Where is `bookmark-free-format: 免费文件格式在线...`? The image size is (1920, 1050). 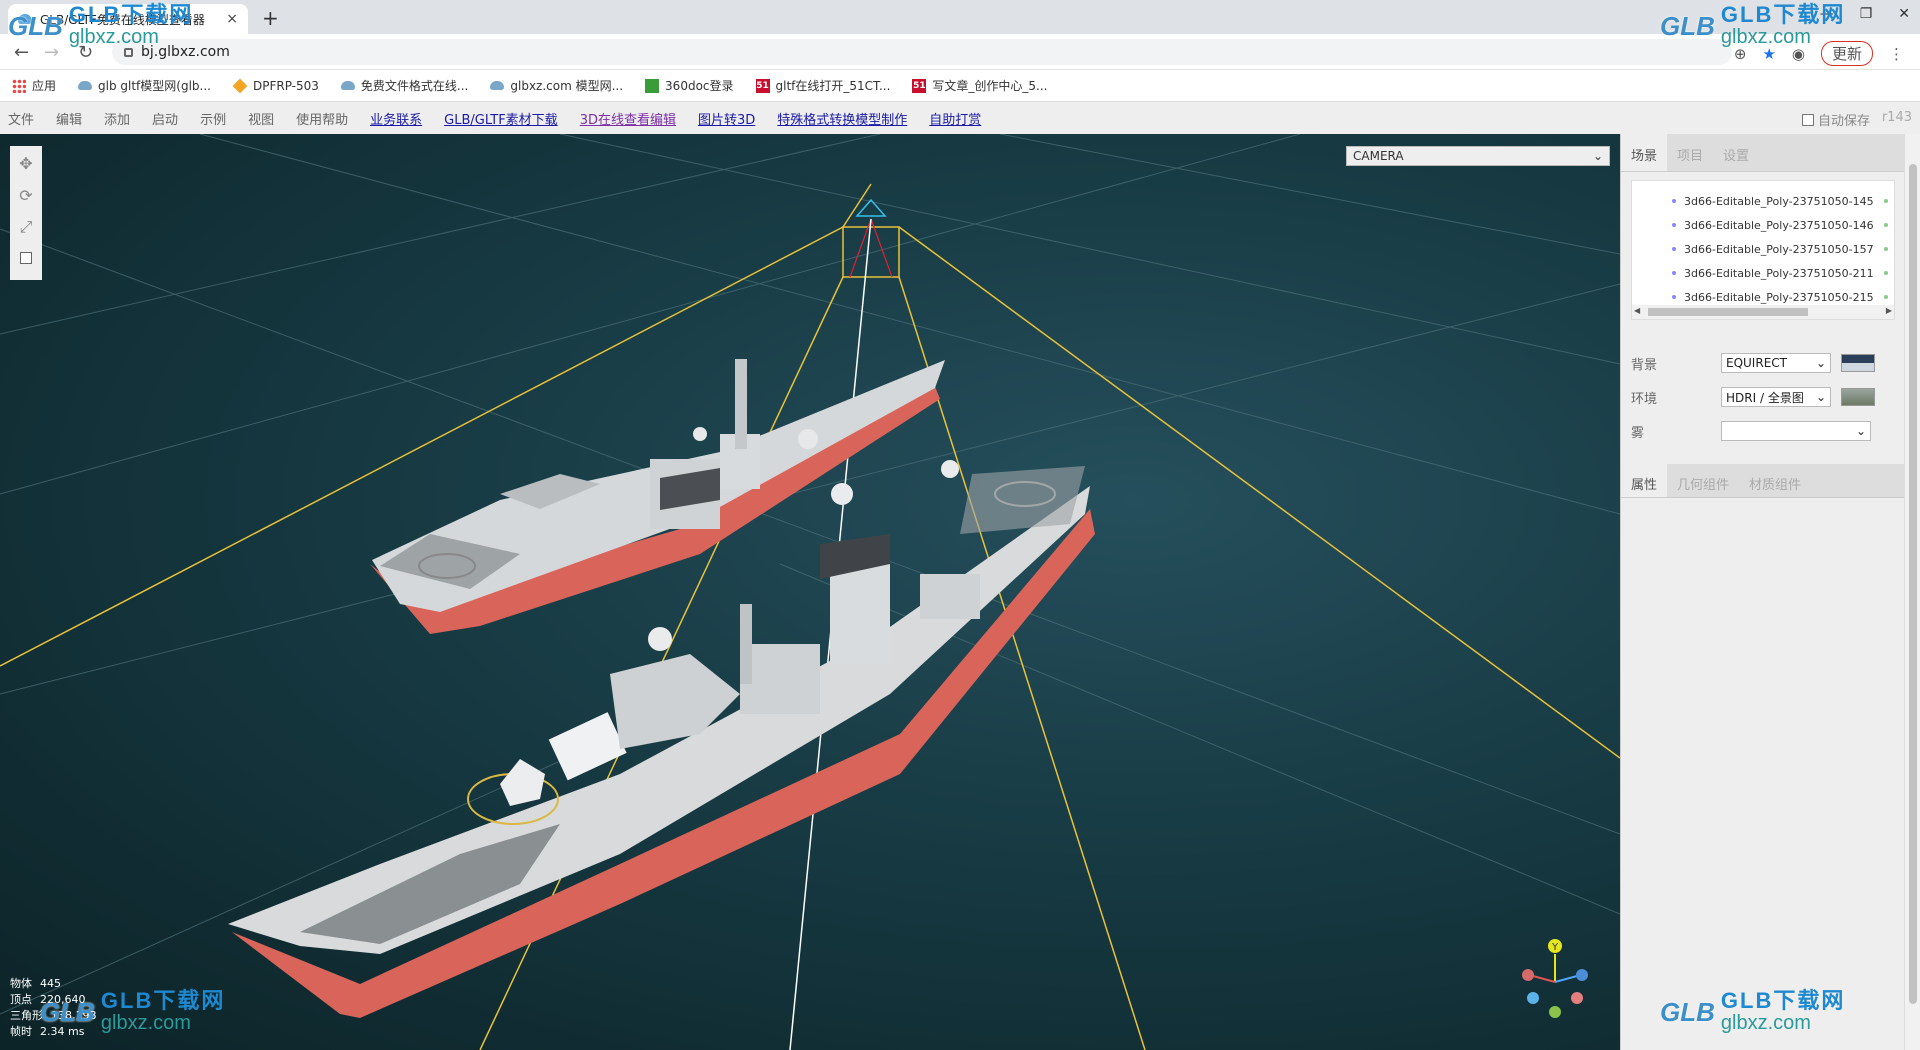 bookmark-free-format: 免费文件格式在线... is located at coordinates (404, 85).